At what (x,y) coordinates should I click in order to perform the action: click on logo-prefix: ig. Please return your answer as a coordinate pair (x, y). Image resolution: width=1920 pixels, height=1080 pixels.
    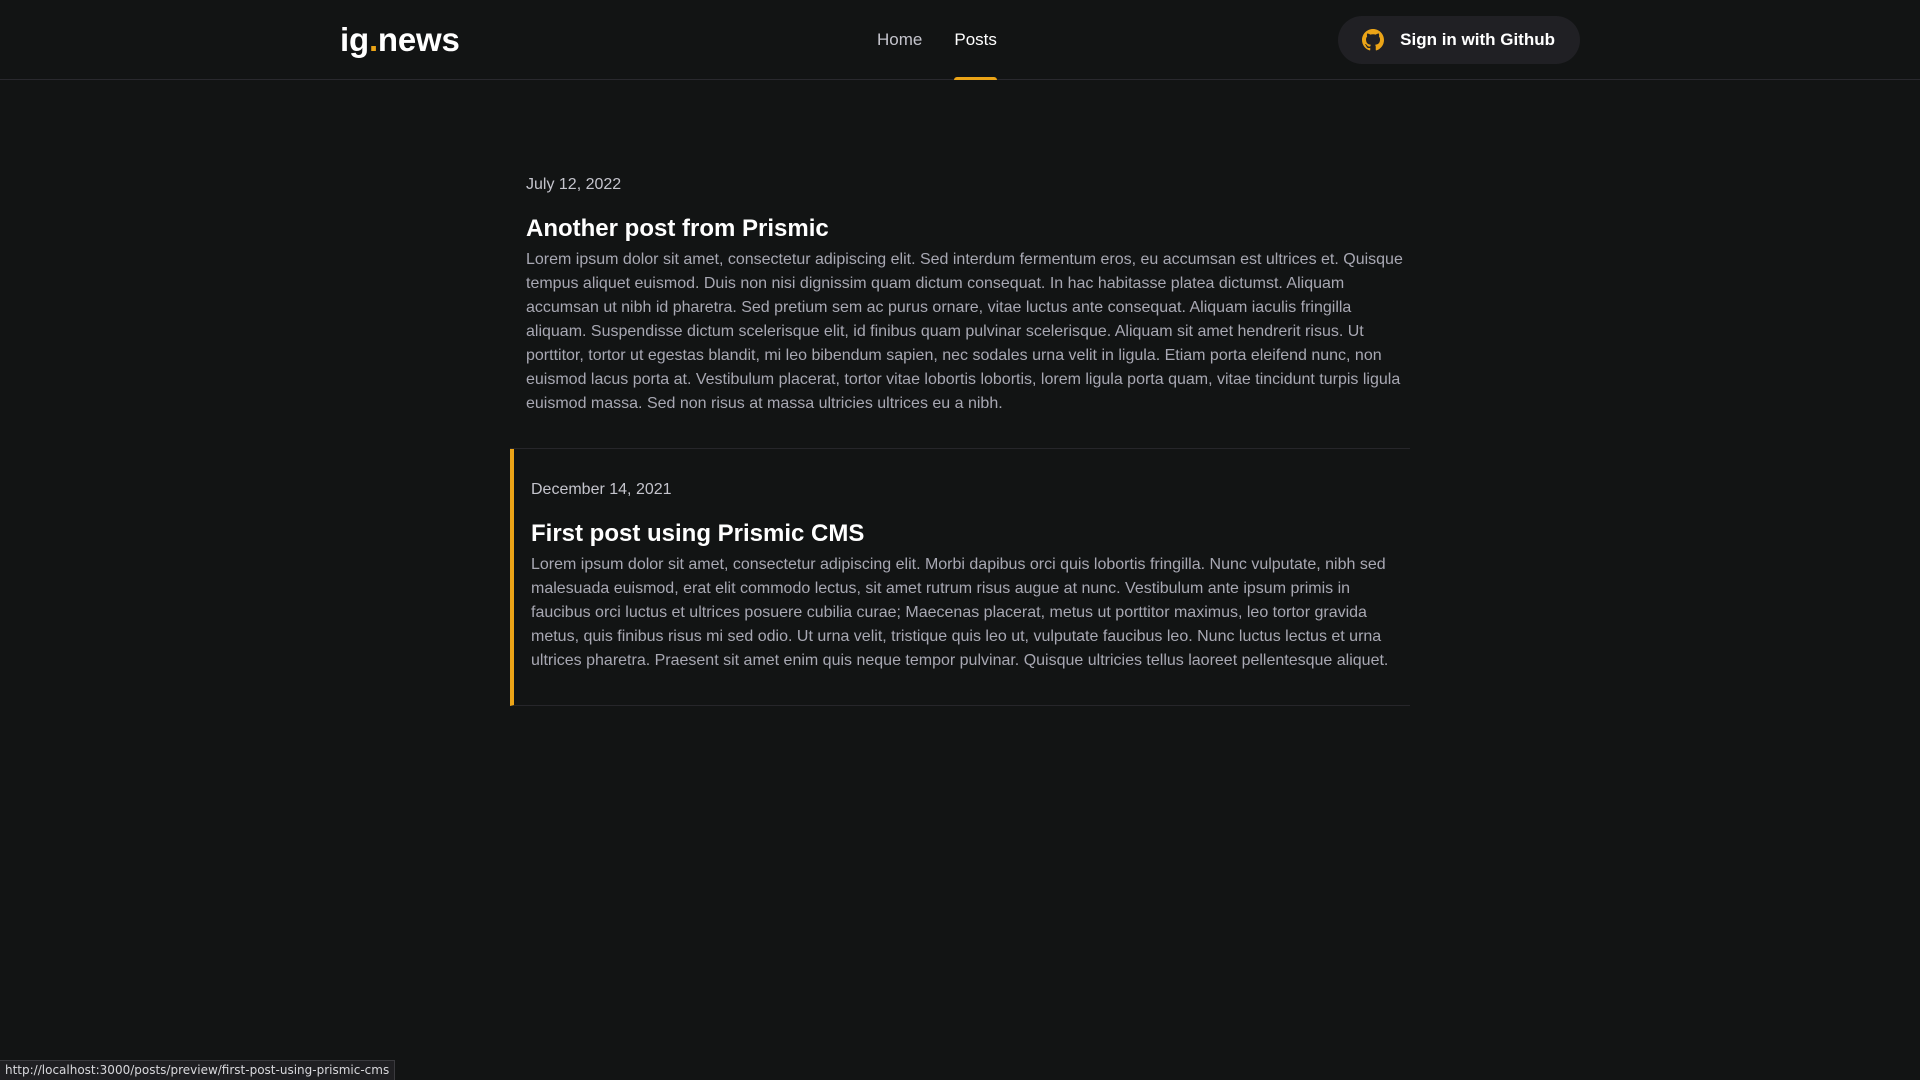
    Looking at the image, I should click on (354, 39).